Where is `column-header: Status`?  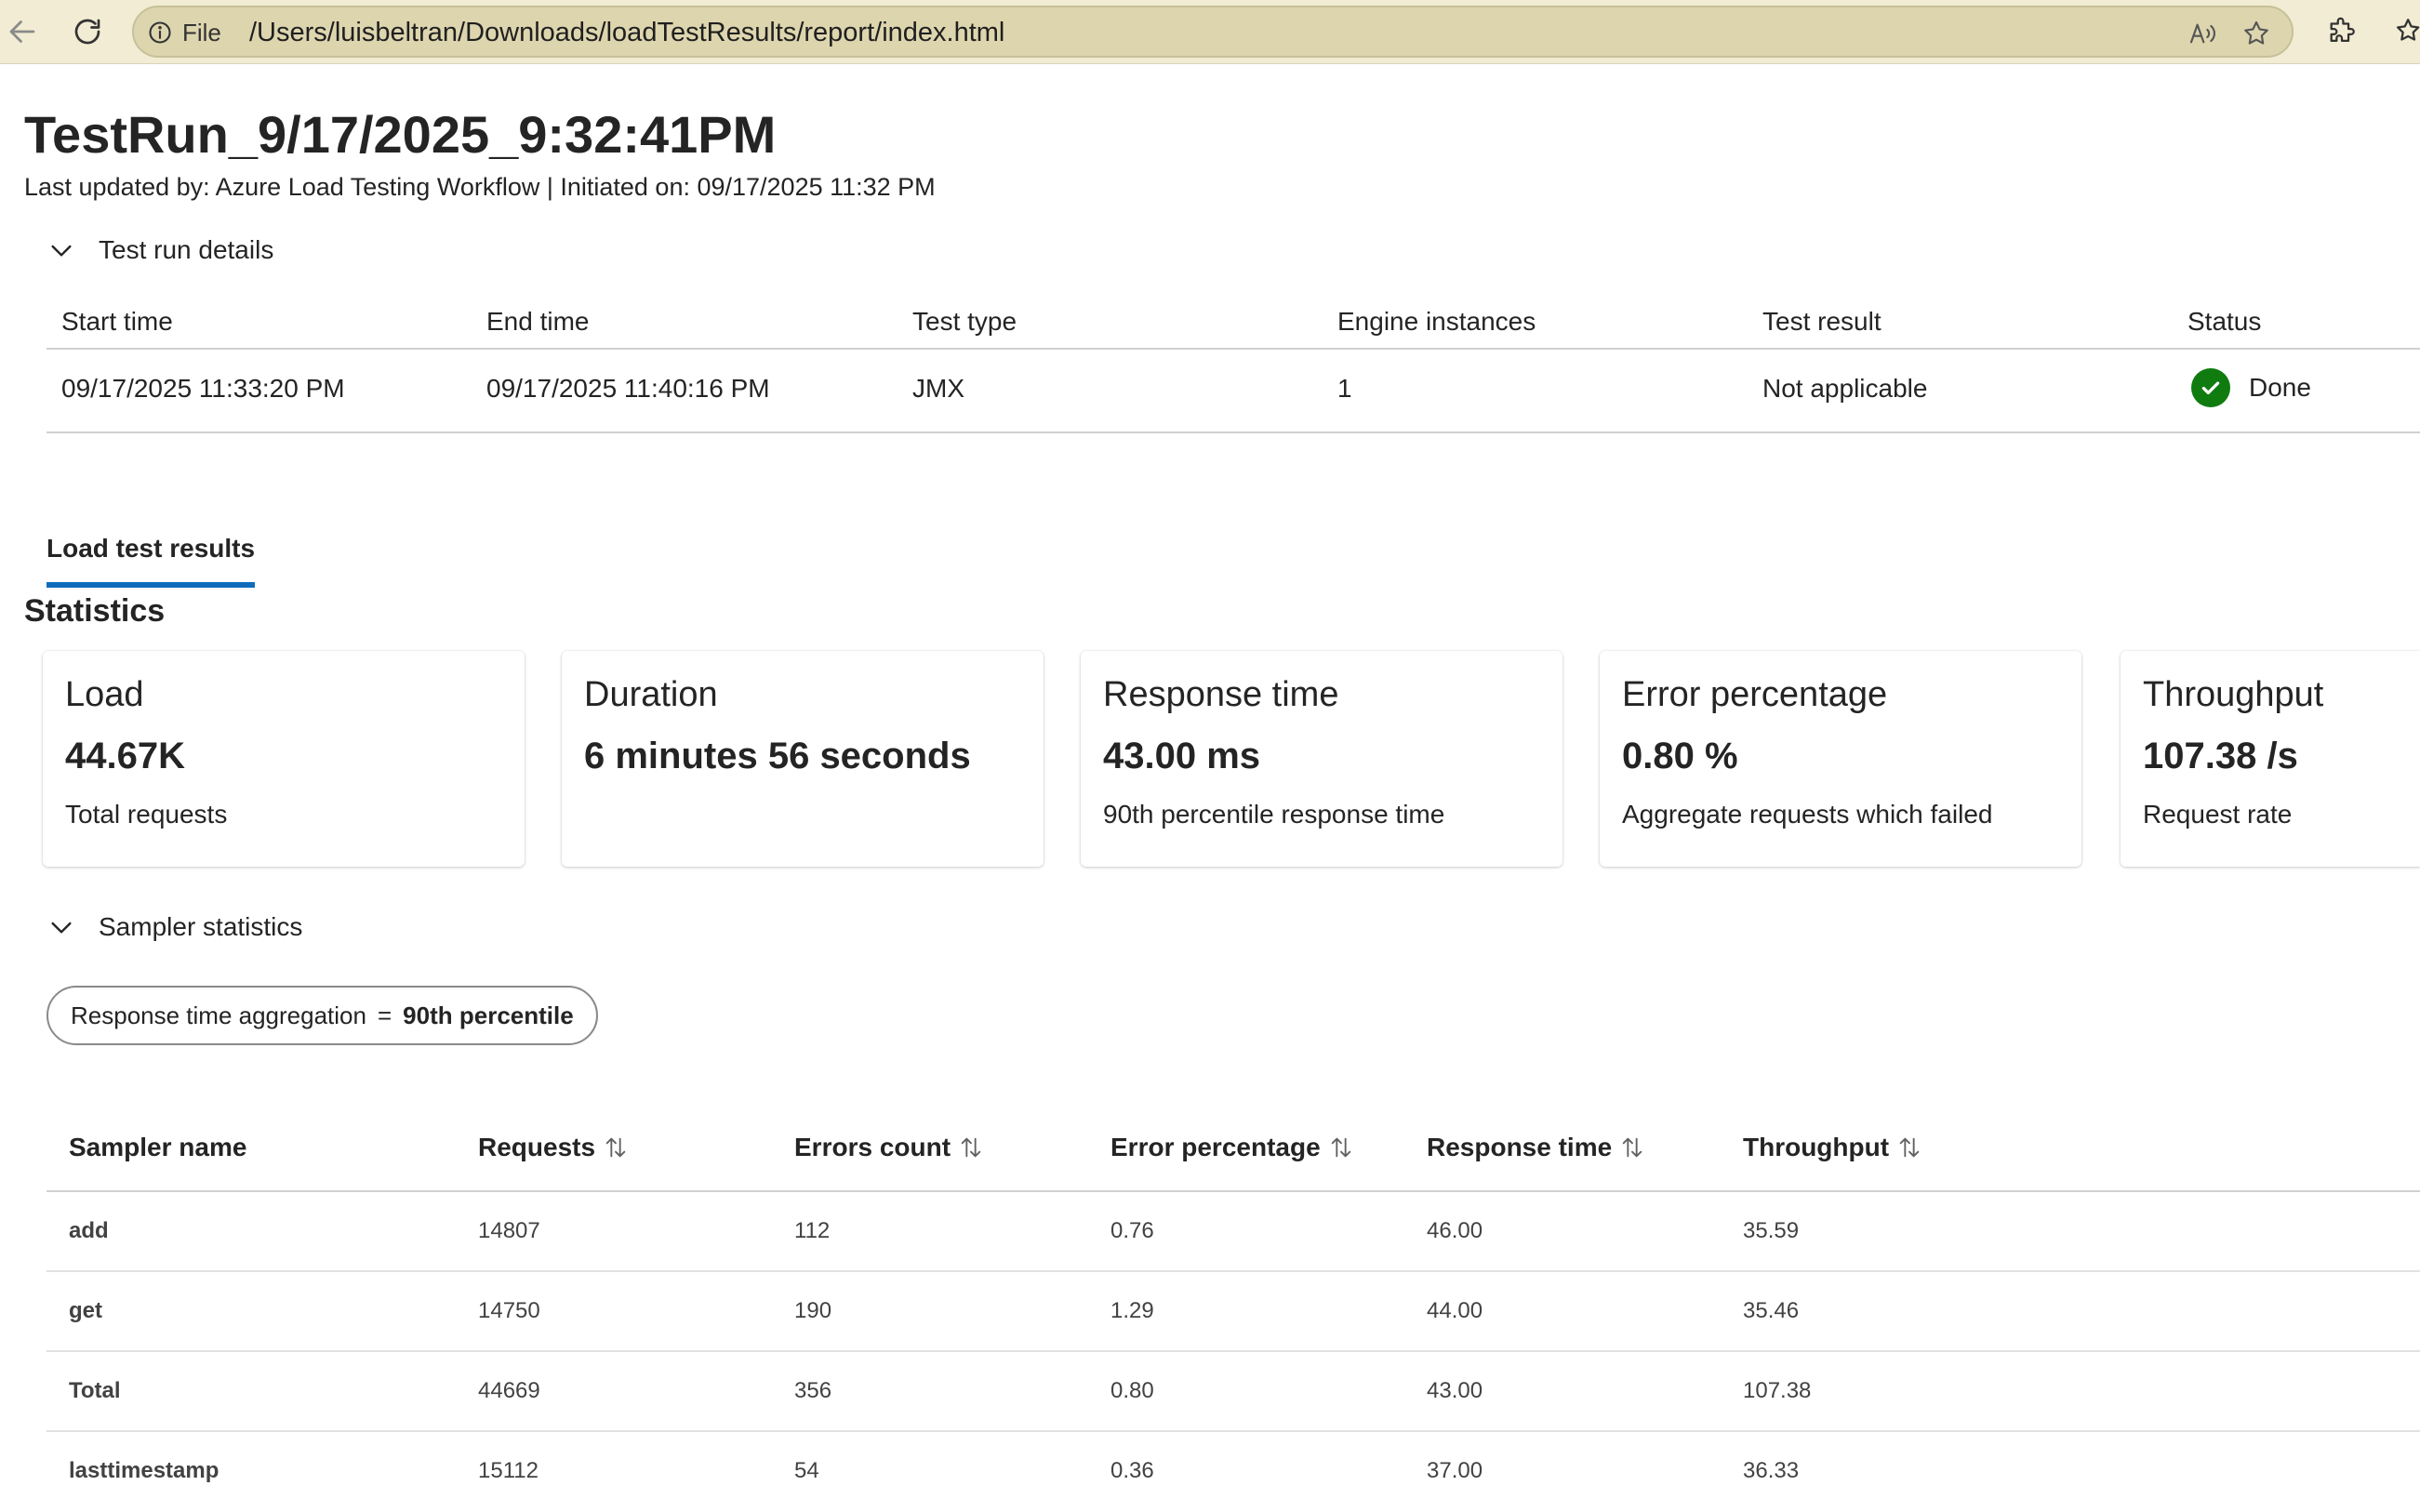
column-header: Status is located at coordinates (2224, 321).